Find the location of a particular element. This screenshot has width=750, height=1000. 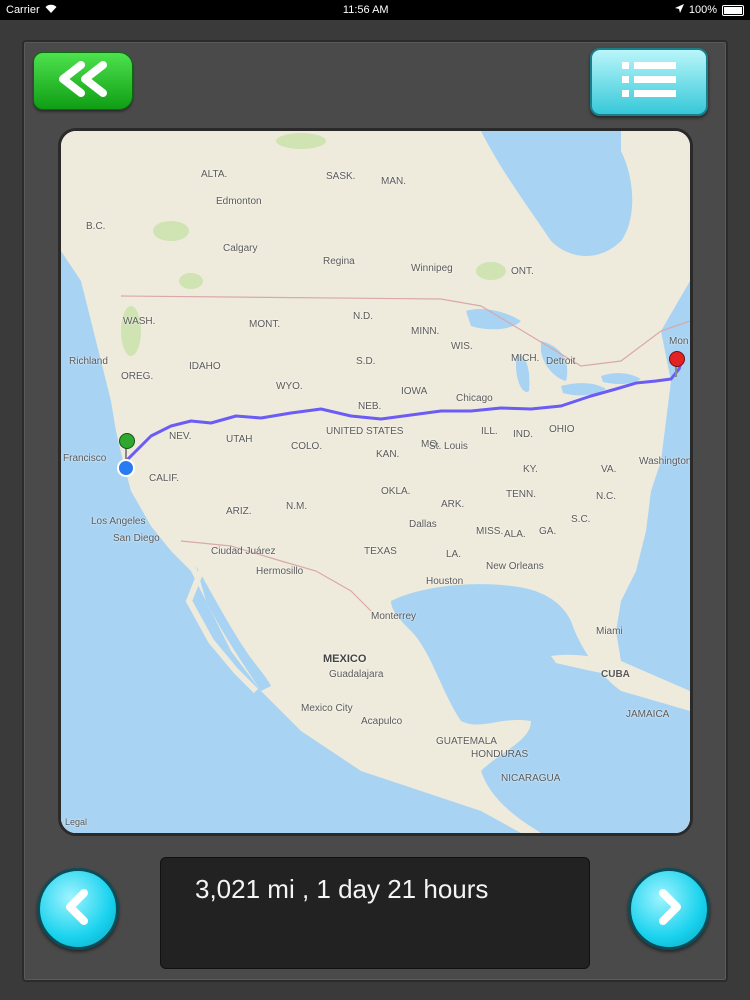

map-label-ariz: ARIZ. is located at coordinates (239, 511).